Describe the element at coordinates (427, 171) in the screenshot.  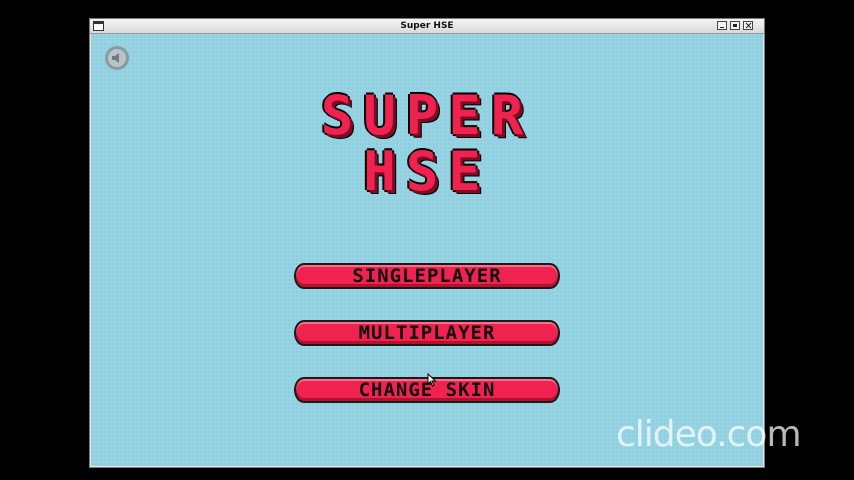
I see `game-title-line2: HSE` at that location.